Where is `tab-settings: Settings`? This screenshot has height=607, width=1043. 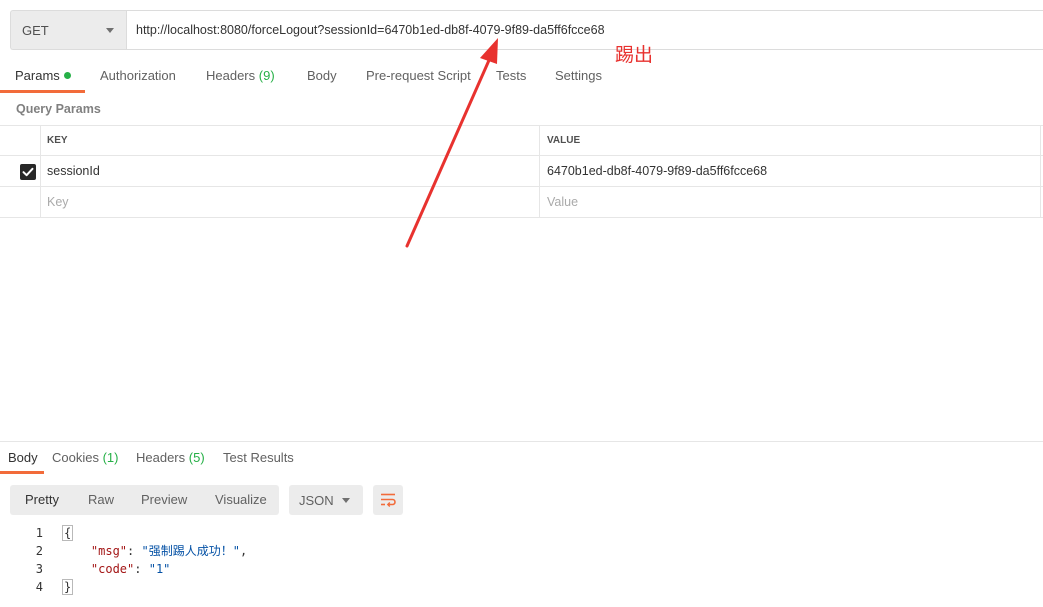
tab-settings: Settings is located at coordinates (578, 75).